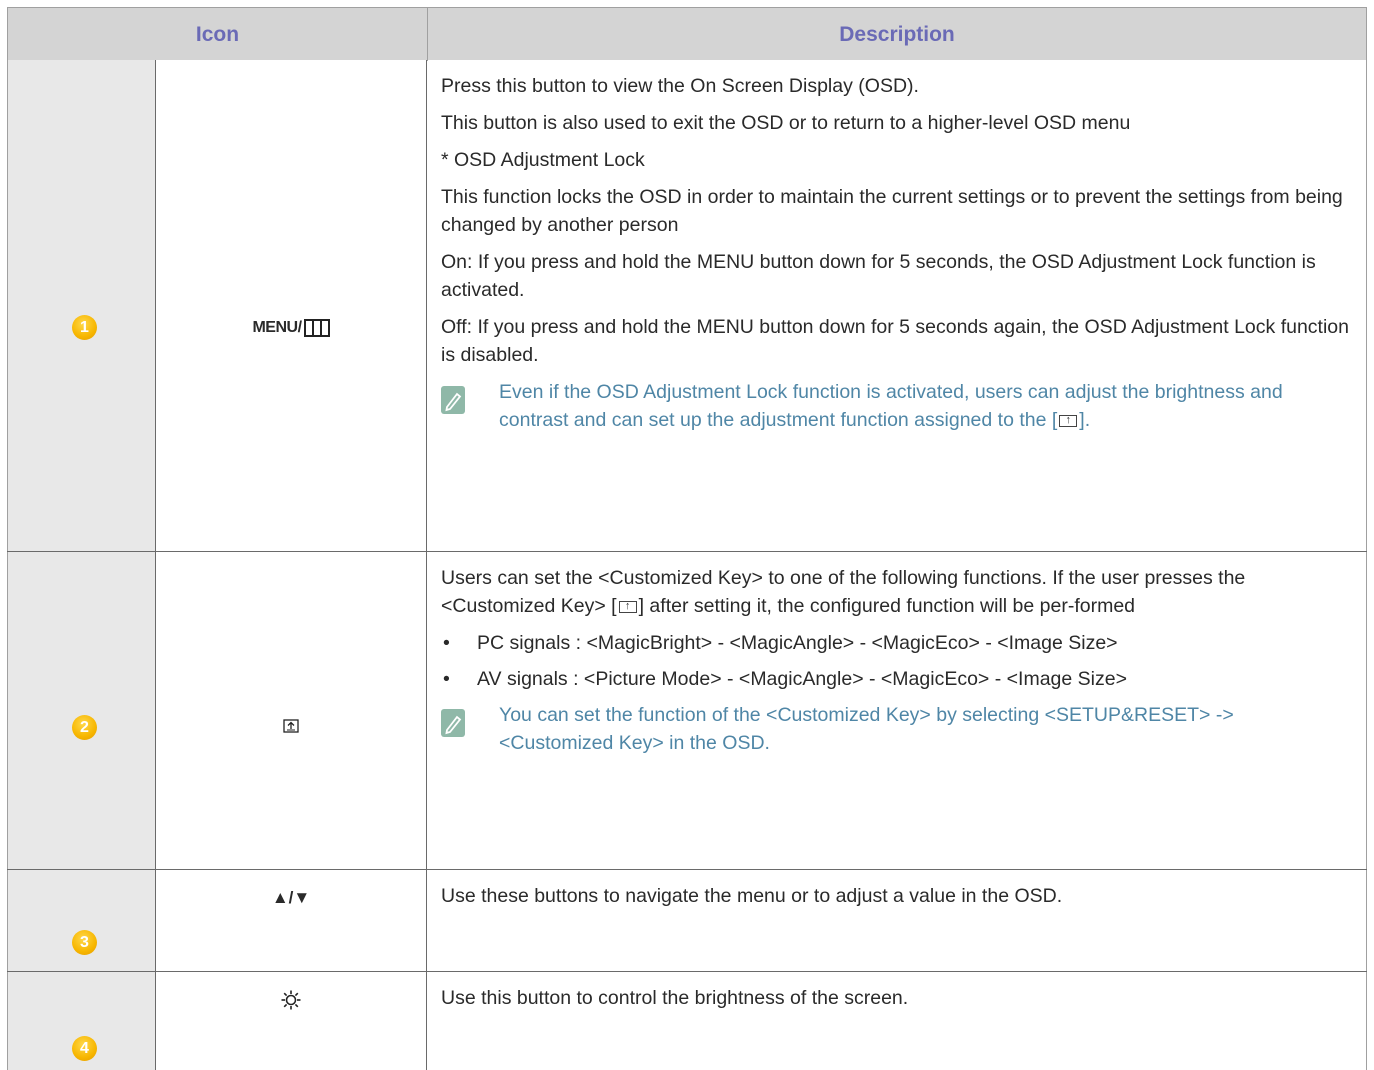  Describe the element at coordinates (81, 305) in the screenshot. I see `number-cell: 1` at that location.